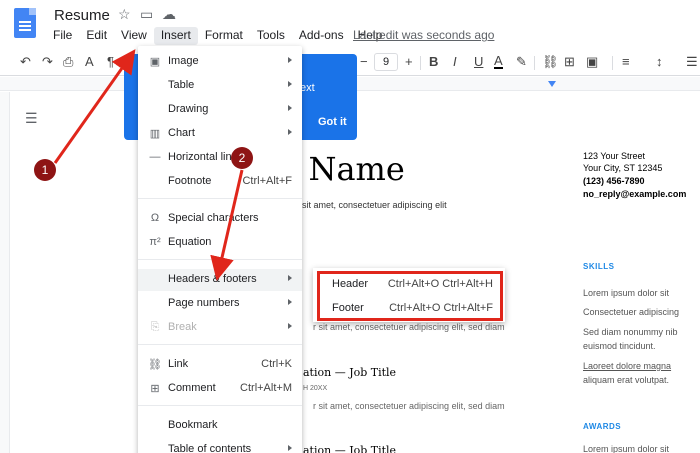  Describe the element at coordinates (178, 364) in the screenshot. I see `menu-item-label: Link` at that location.